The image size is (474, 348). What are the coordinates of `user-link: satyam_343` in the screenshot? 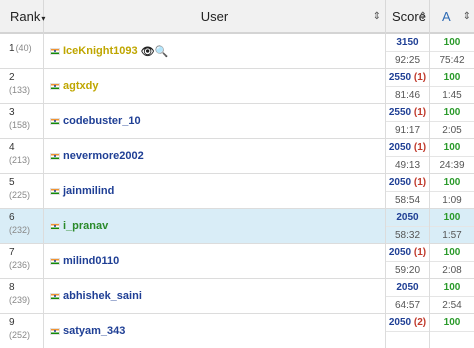 It's located at (94, 331).